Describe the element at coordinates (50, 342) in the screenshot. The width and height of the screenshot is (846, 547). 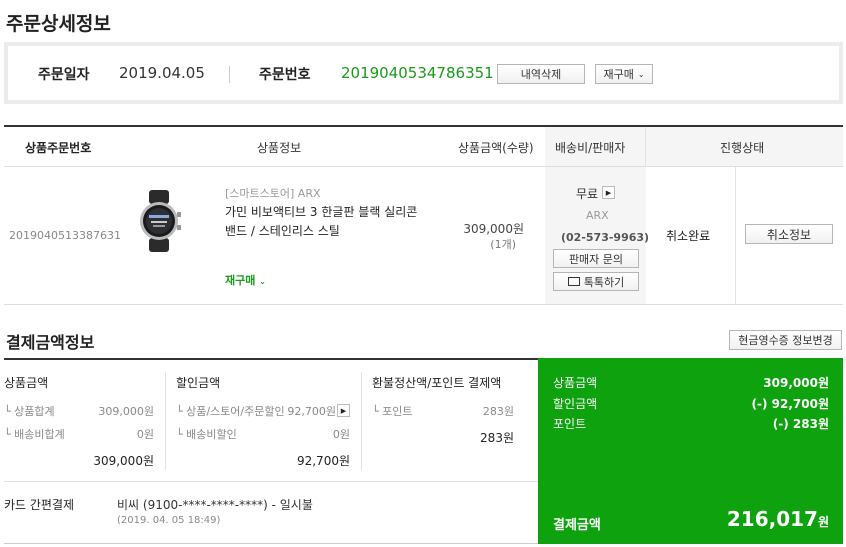
I see `payment-section-title: 결제금액정보` at that location.